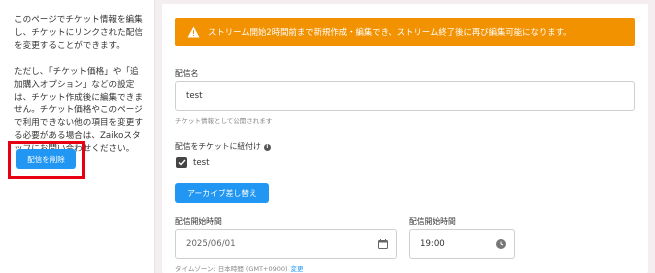 The image size is (655, 273). I want to click on timezone-info: タイムゾーン: 日本時間 (GMT+0900) 変更, so click(239, 268).